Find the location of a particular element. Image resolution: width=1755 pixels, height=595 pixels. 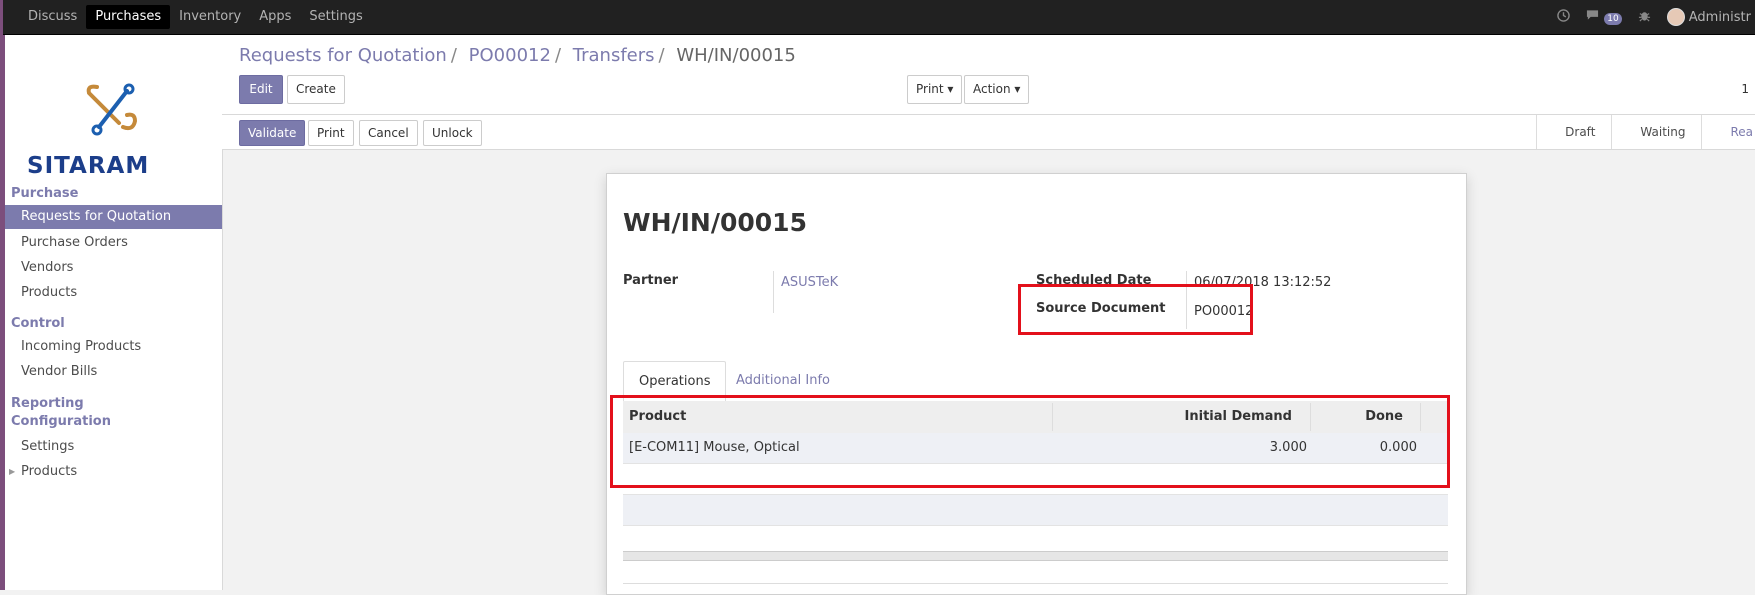

company-logo is located at coordinates (112, 111).